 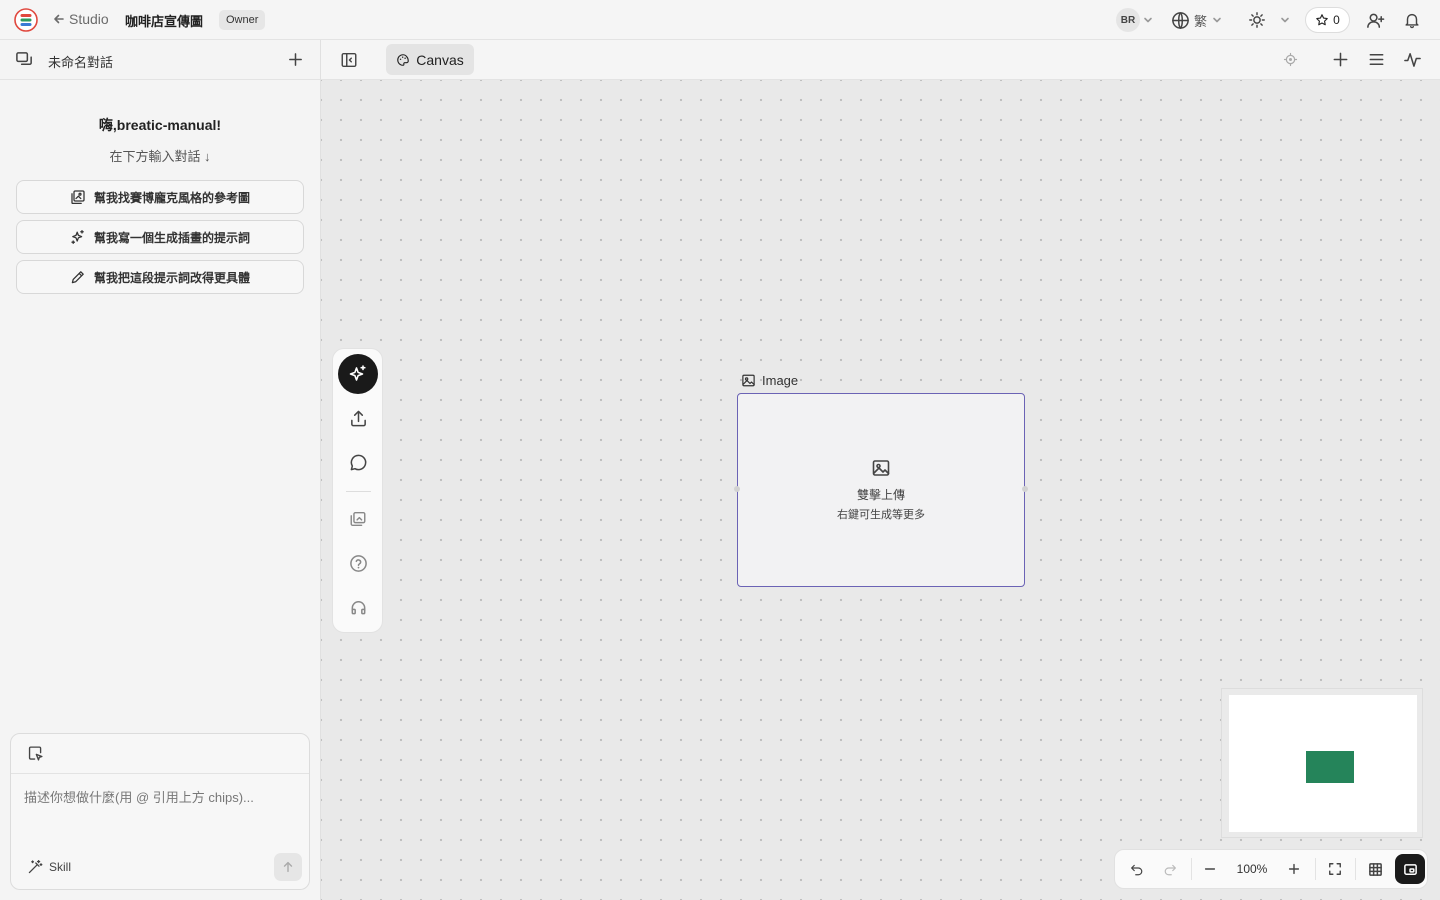 I want to click on upload-button, so click(x=358, y=418).